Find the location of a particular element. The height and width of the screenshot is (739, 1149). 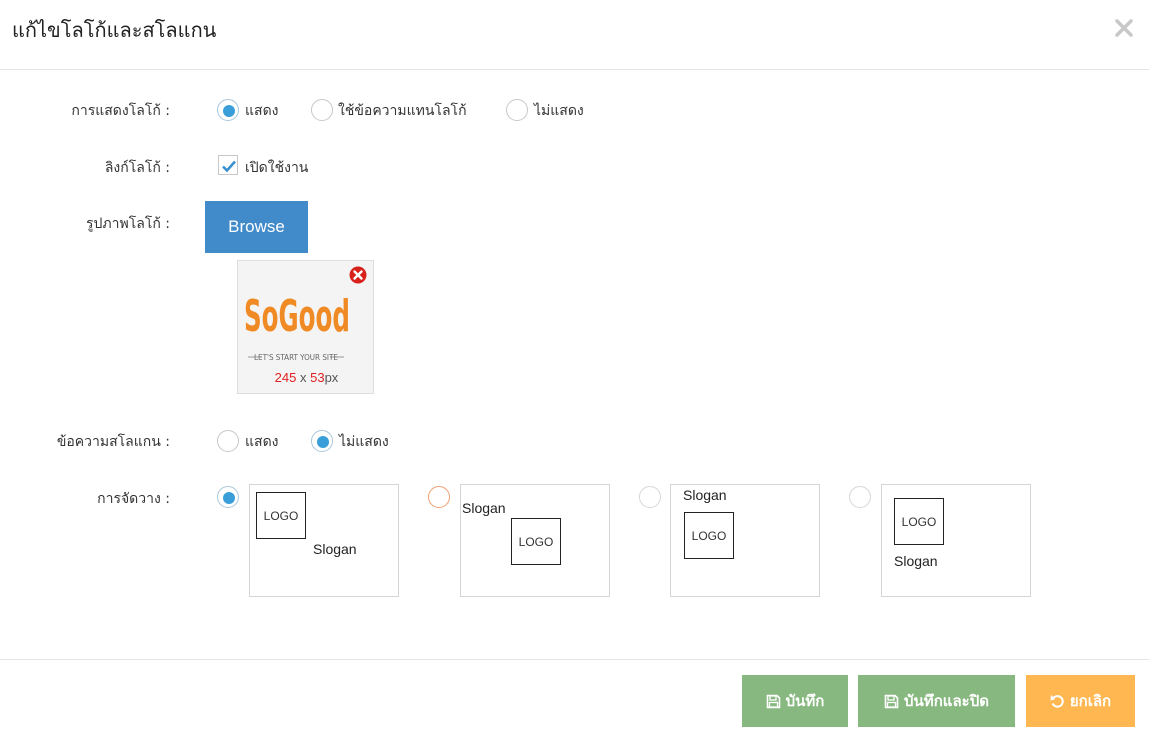

check-icon is located at coordinates (229, 166).